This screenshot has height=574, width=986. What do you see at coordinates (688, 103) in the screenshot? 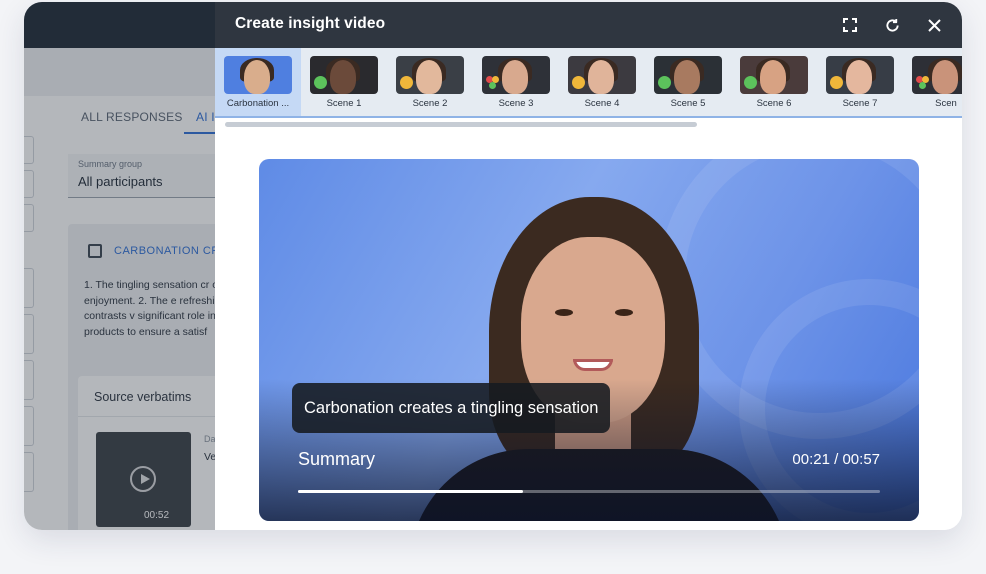
I see `scene-label: Scene 5` at bounding box center [688, 103].